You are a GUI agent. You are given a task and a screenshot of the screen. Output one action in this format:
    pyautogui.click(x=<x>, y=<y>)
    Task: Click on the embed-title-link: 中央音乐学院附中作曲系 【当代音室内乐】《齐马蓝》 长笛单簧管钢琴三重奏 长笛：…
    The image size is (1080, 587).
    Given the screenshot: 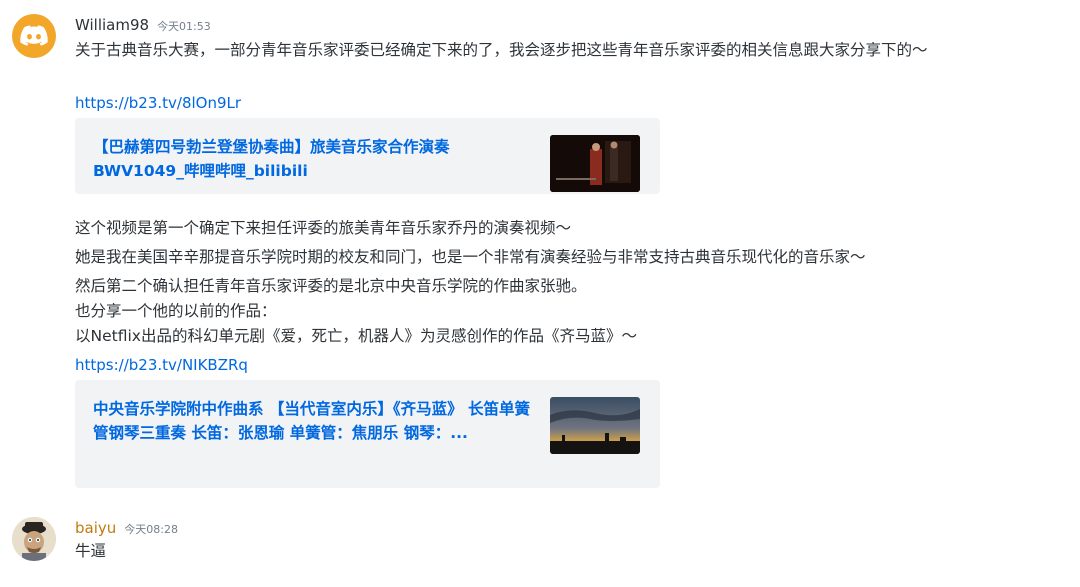 What is the action you would take?
    pyautogui.click(x=313, y=421)
    